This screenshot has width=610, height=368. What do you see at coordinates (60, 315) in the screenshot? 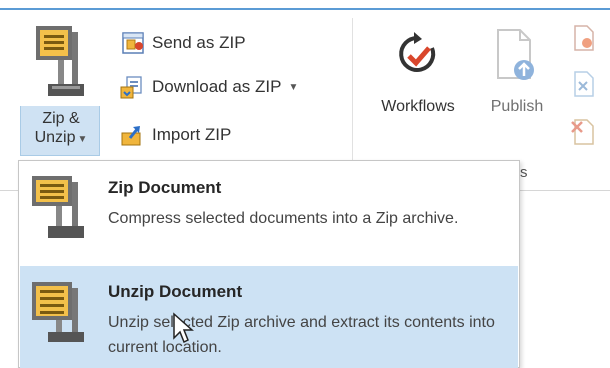
I see `unzip-document-icon` at bounding box center [60, 315].